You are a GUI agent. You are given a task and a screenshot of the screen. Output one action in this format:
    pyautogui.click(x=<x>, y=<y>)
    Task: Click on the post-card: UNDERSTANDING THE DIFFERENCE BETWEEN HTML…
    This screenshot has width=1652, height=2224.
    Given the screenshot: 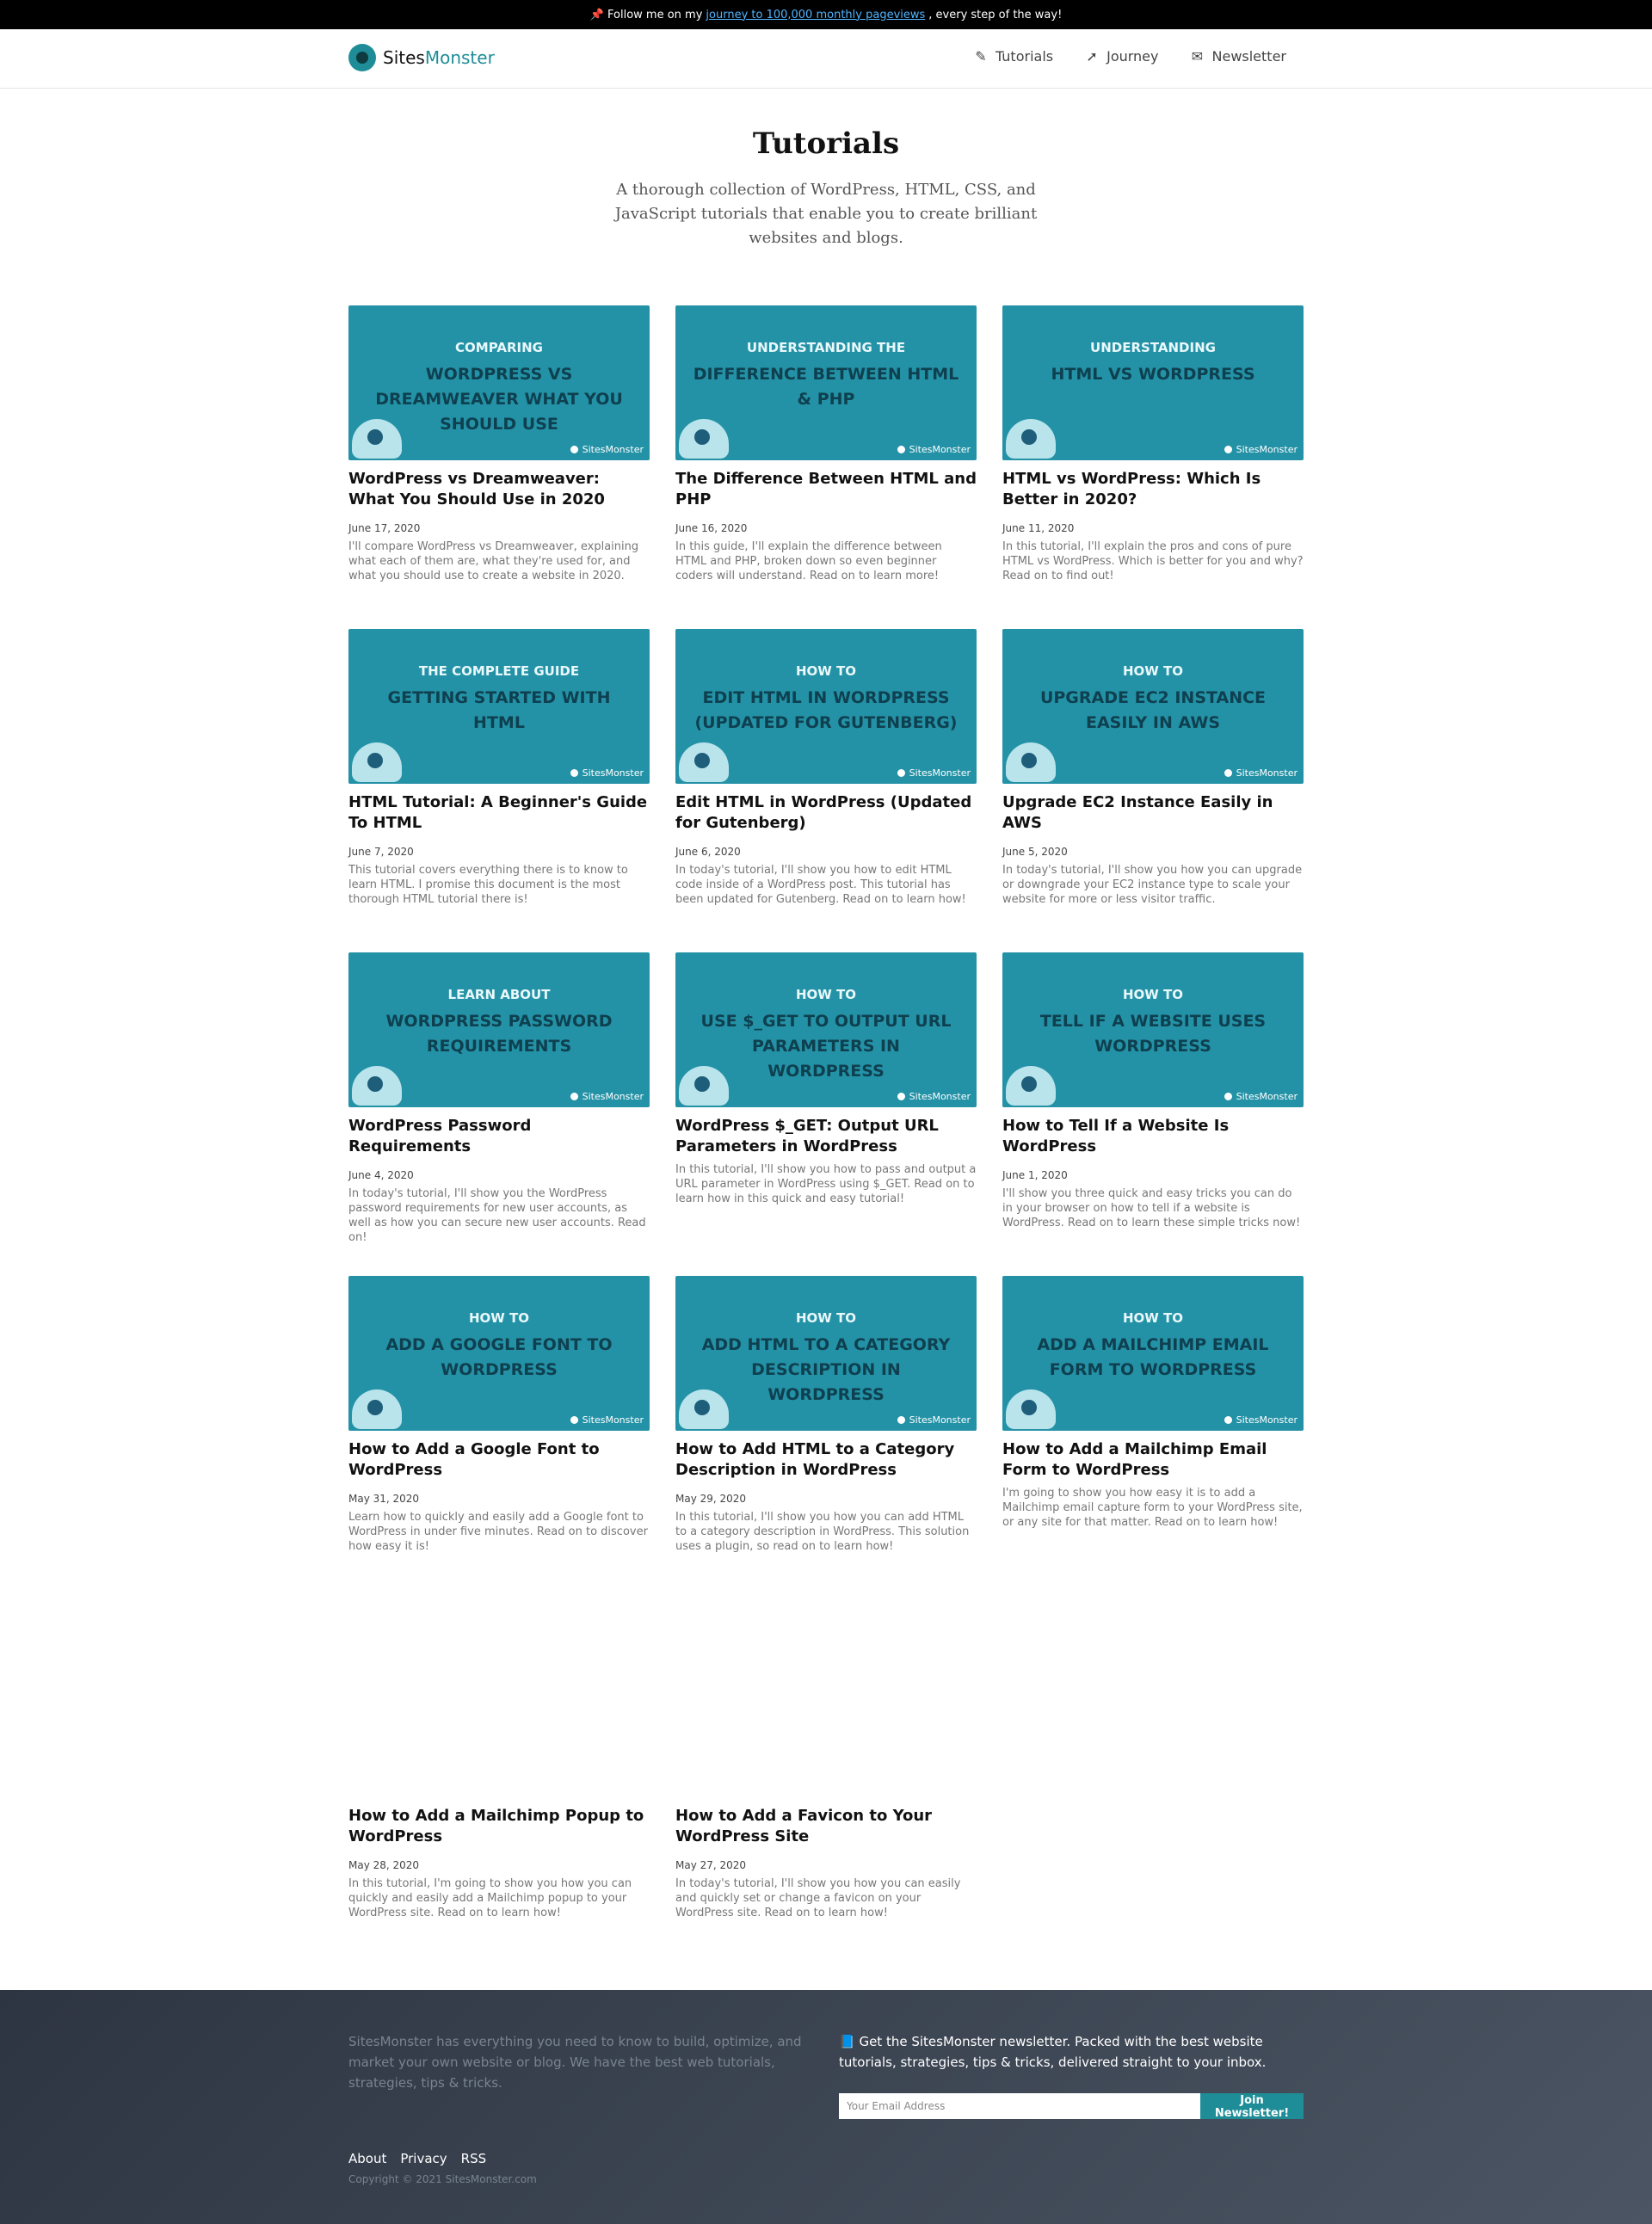 What is the action you would take?
    pyautogui.click(x=826, y=467)
    